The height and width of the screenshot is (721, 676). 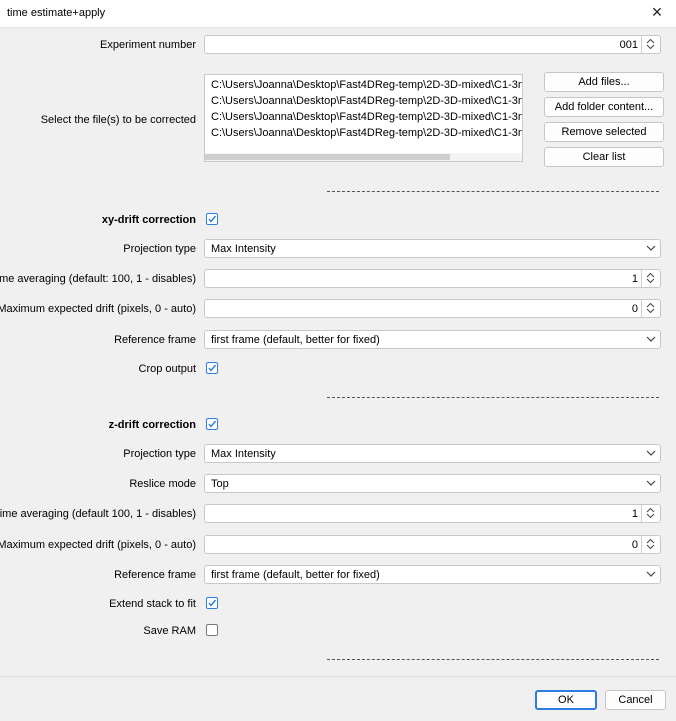 I want to click on experiment-number-value: 001, so click(x=628, y=45).